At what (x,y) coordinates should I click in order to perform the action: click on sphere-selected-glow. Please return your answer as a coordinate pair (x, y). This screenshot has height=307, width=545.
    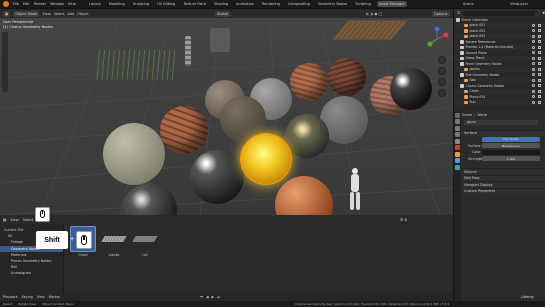
    Looking at the image, I should click on (266, 159).